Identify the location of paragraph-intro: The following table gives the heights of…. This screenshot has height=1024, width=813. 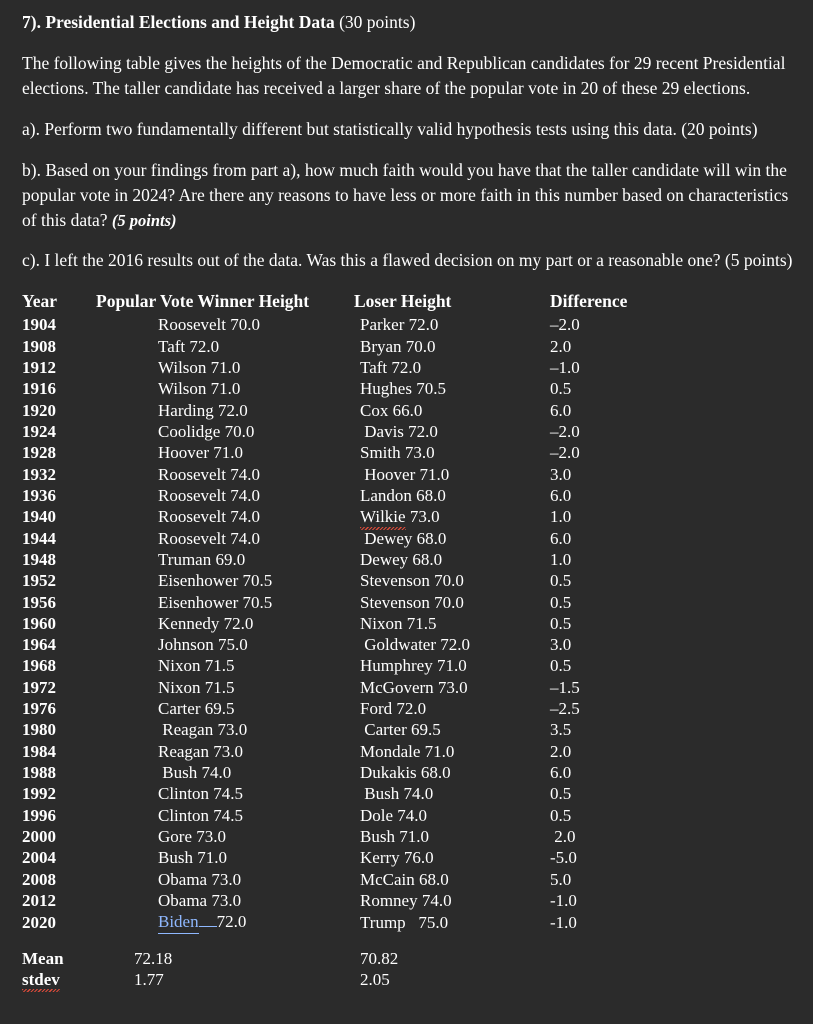
(404, 76).